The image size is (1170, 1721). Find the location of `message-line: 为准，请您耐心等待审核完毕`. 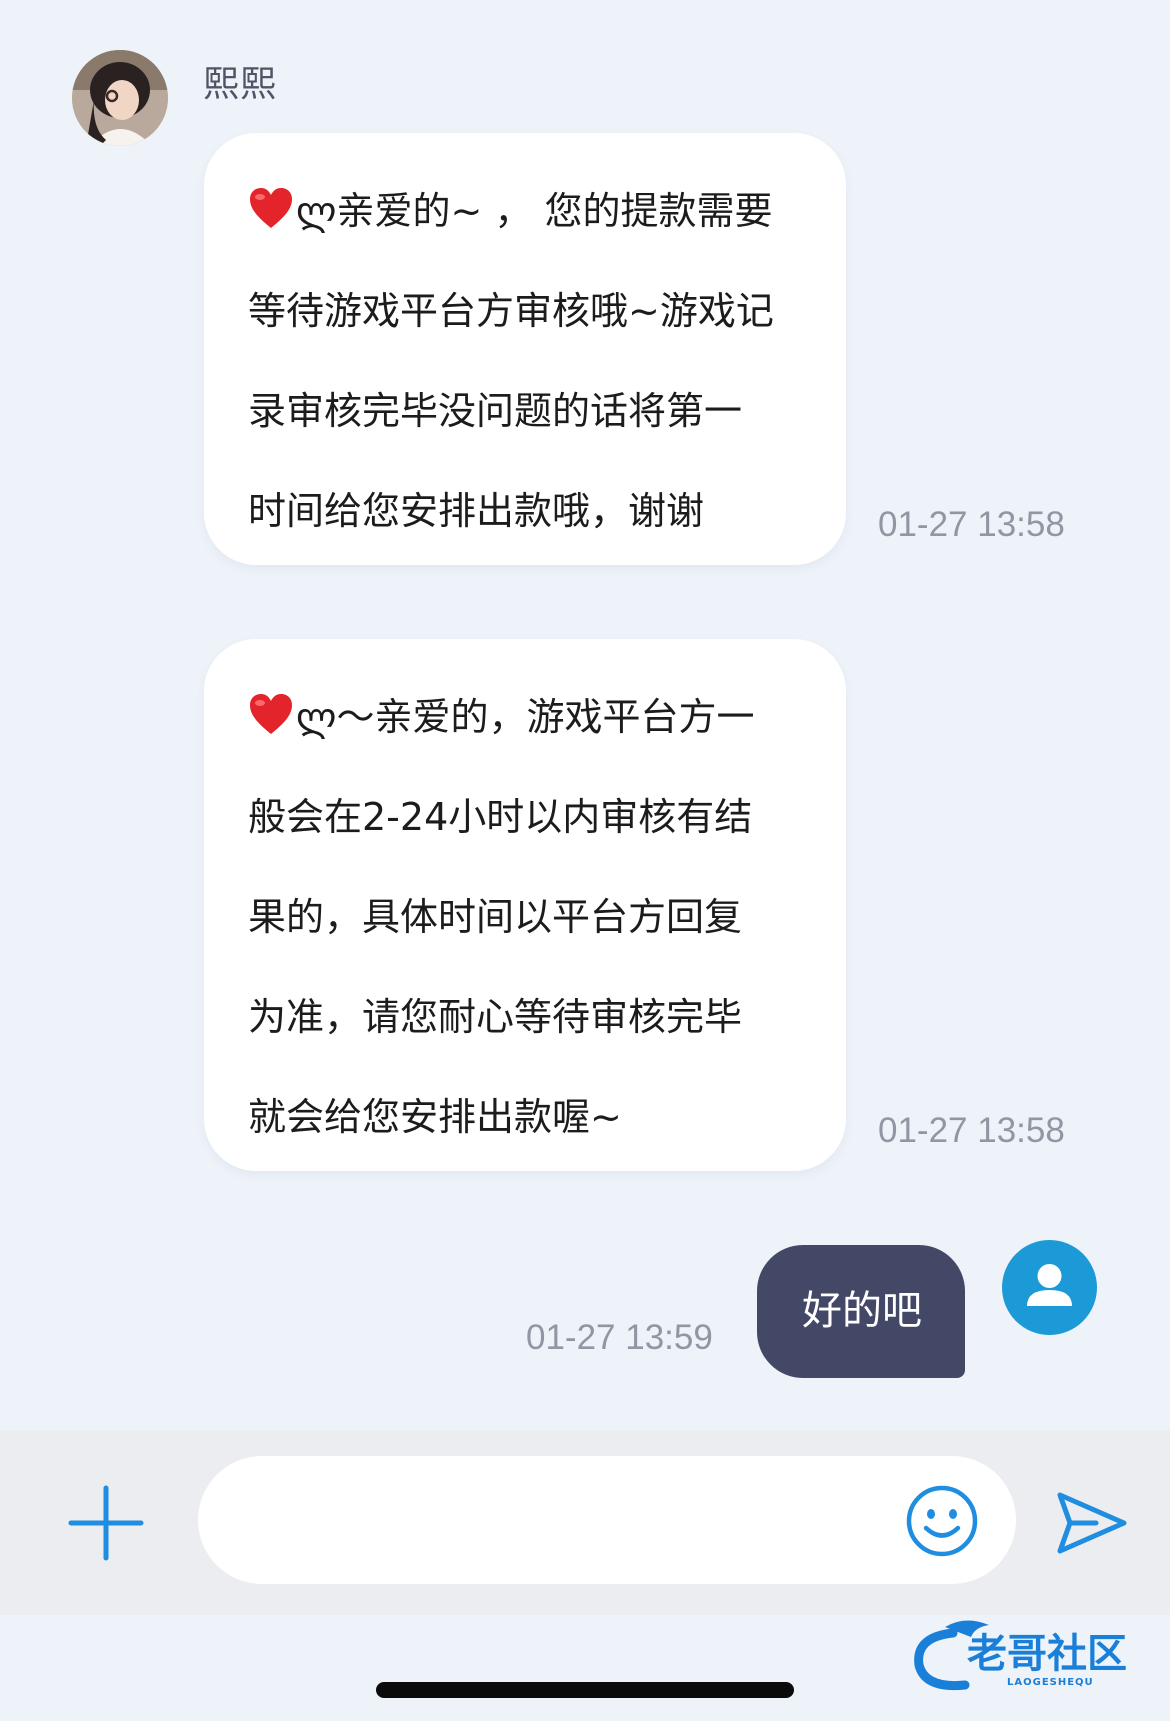

message-line: 为准，请您耐心等待审核完毕 is located at coordinates (495, 1017).